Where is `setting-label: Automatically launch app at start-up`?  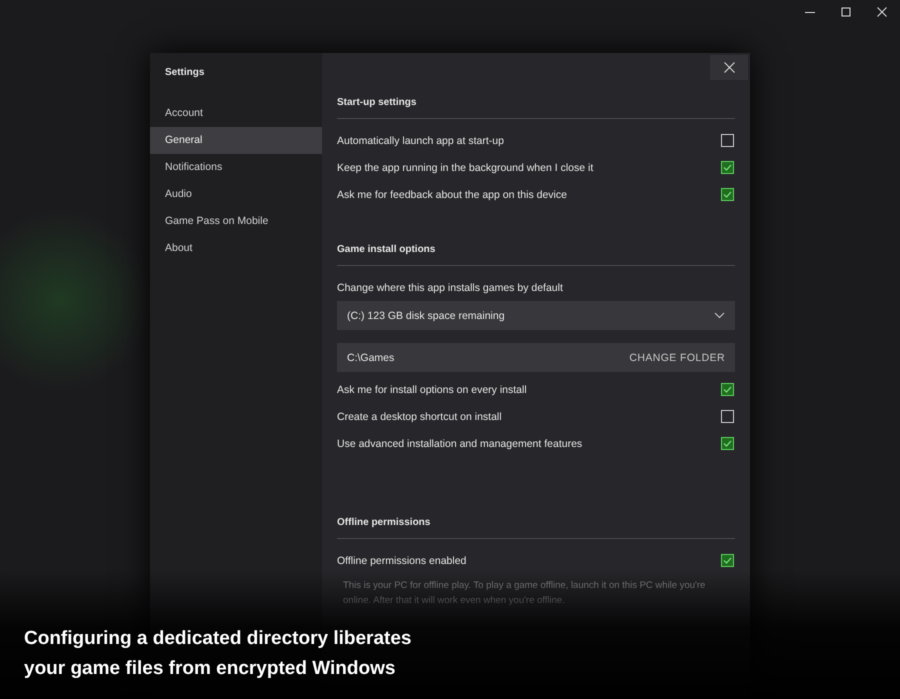
setting-label: Automatically launch app at start-up is located at coordinates (420, 140).